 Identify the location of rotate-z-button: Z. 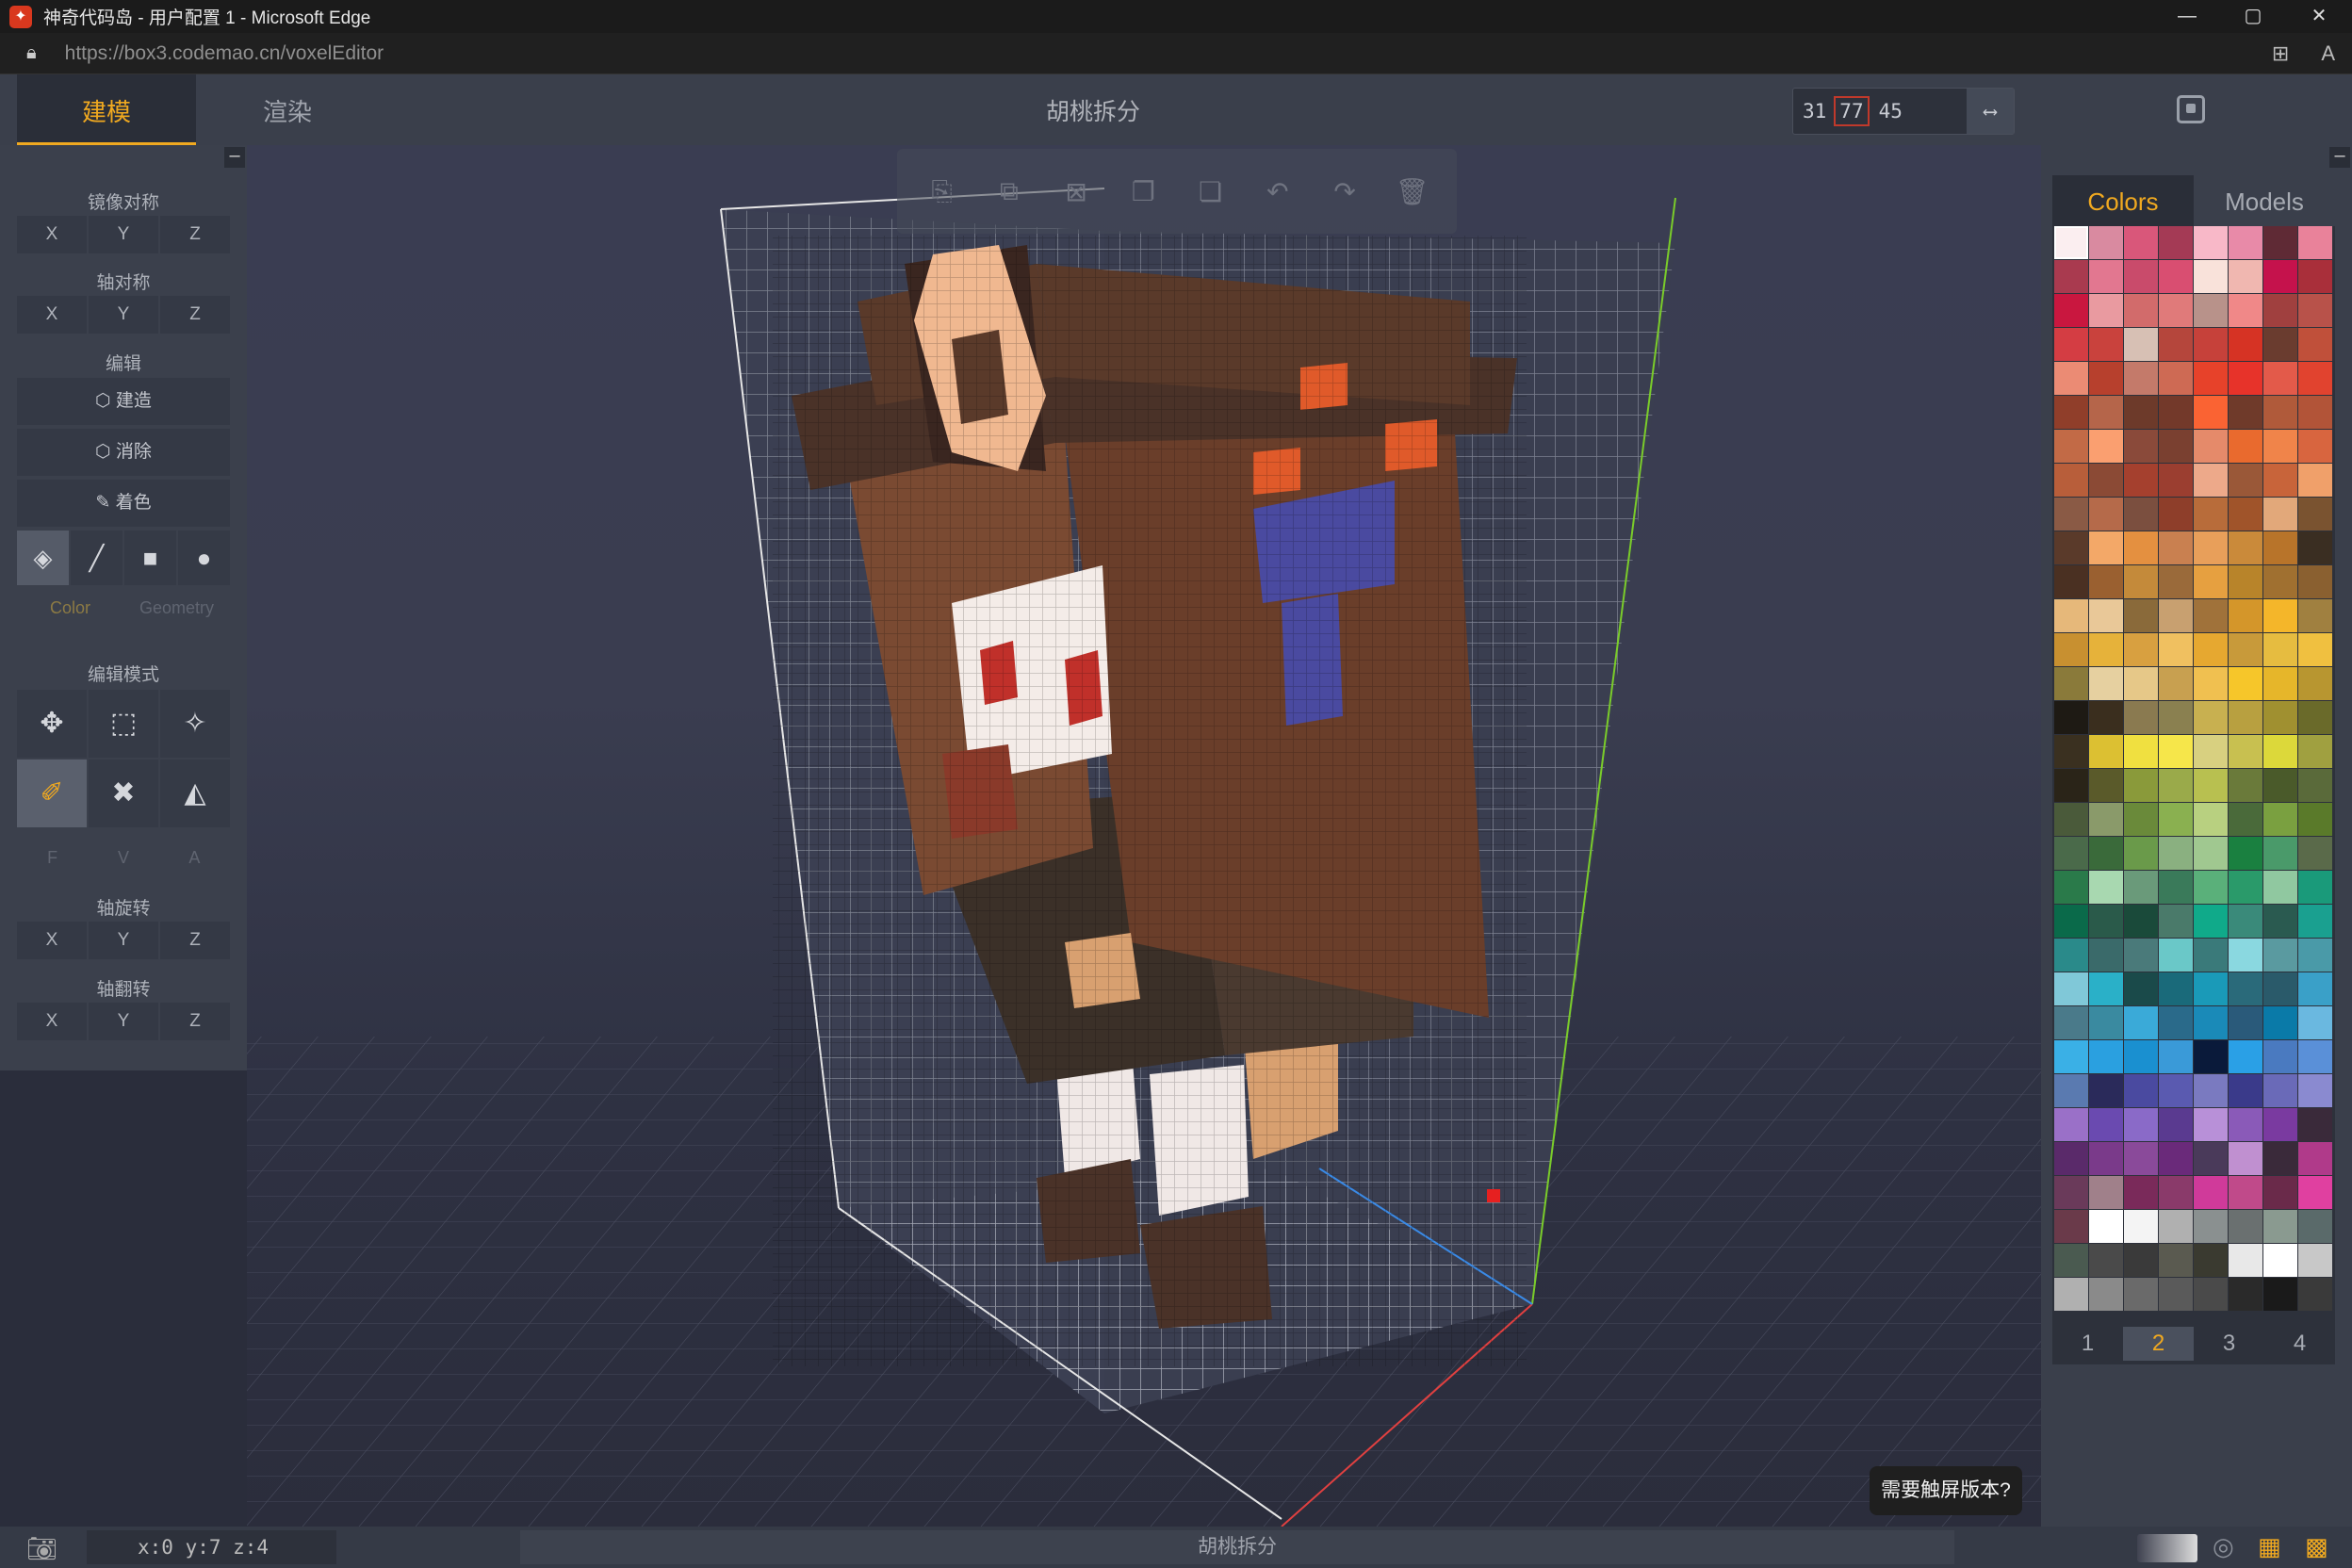
(195, 941).